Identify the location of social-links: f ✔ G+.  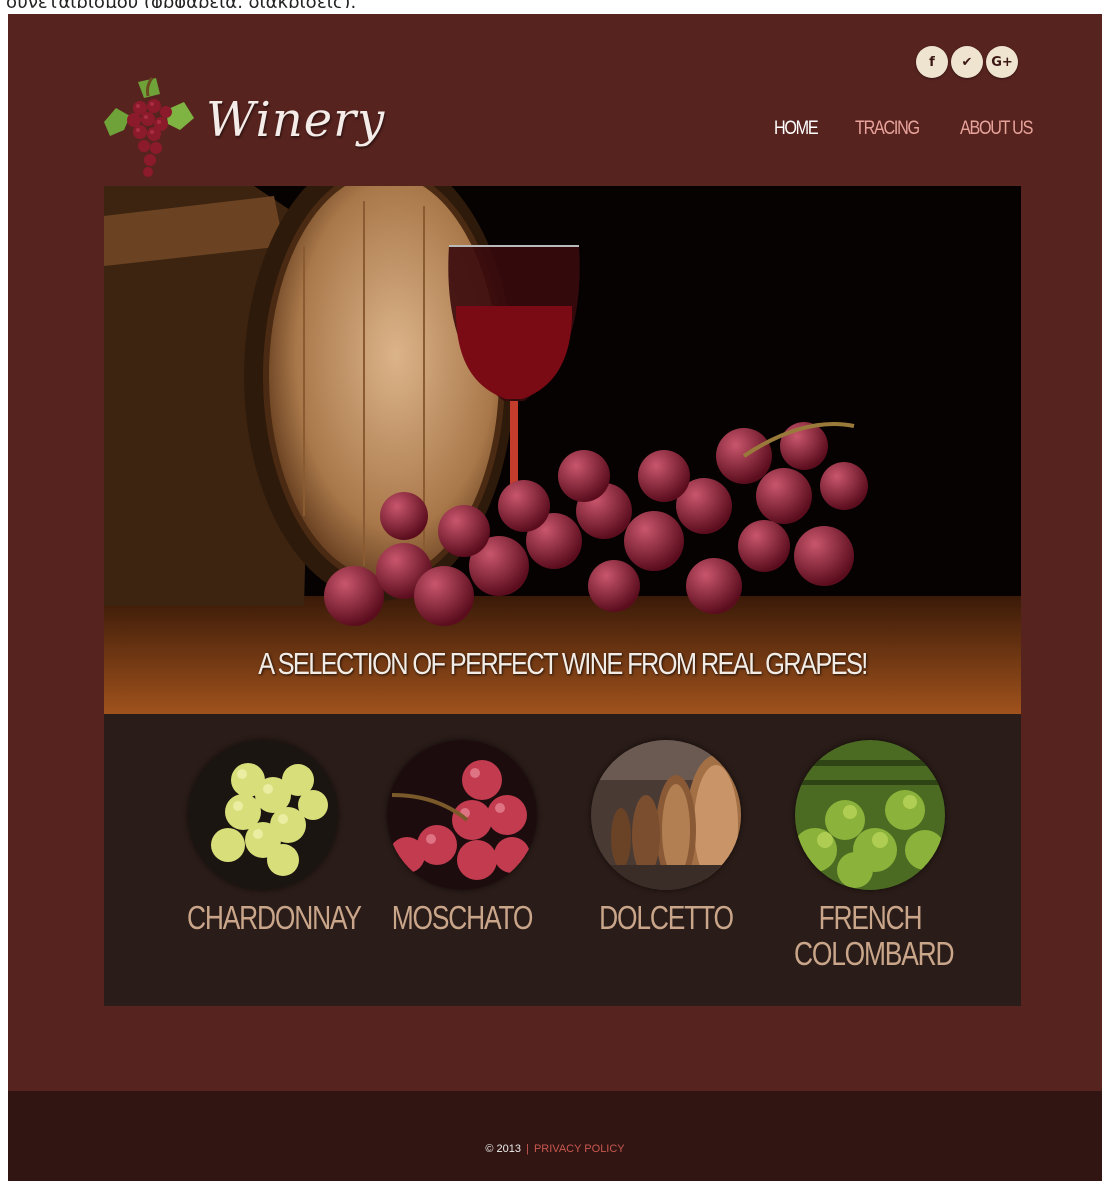
(967, 62).